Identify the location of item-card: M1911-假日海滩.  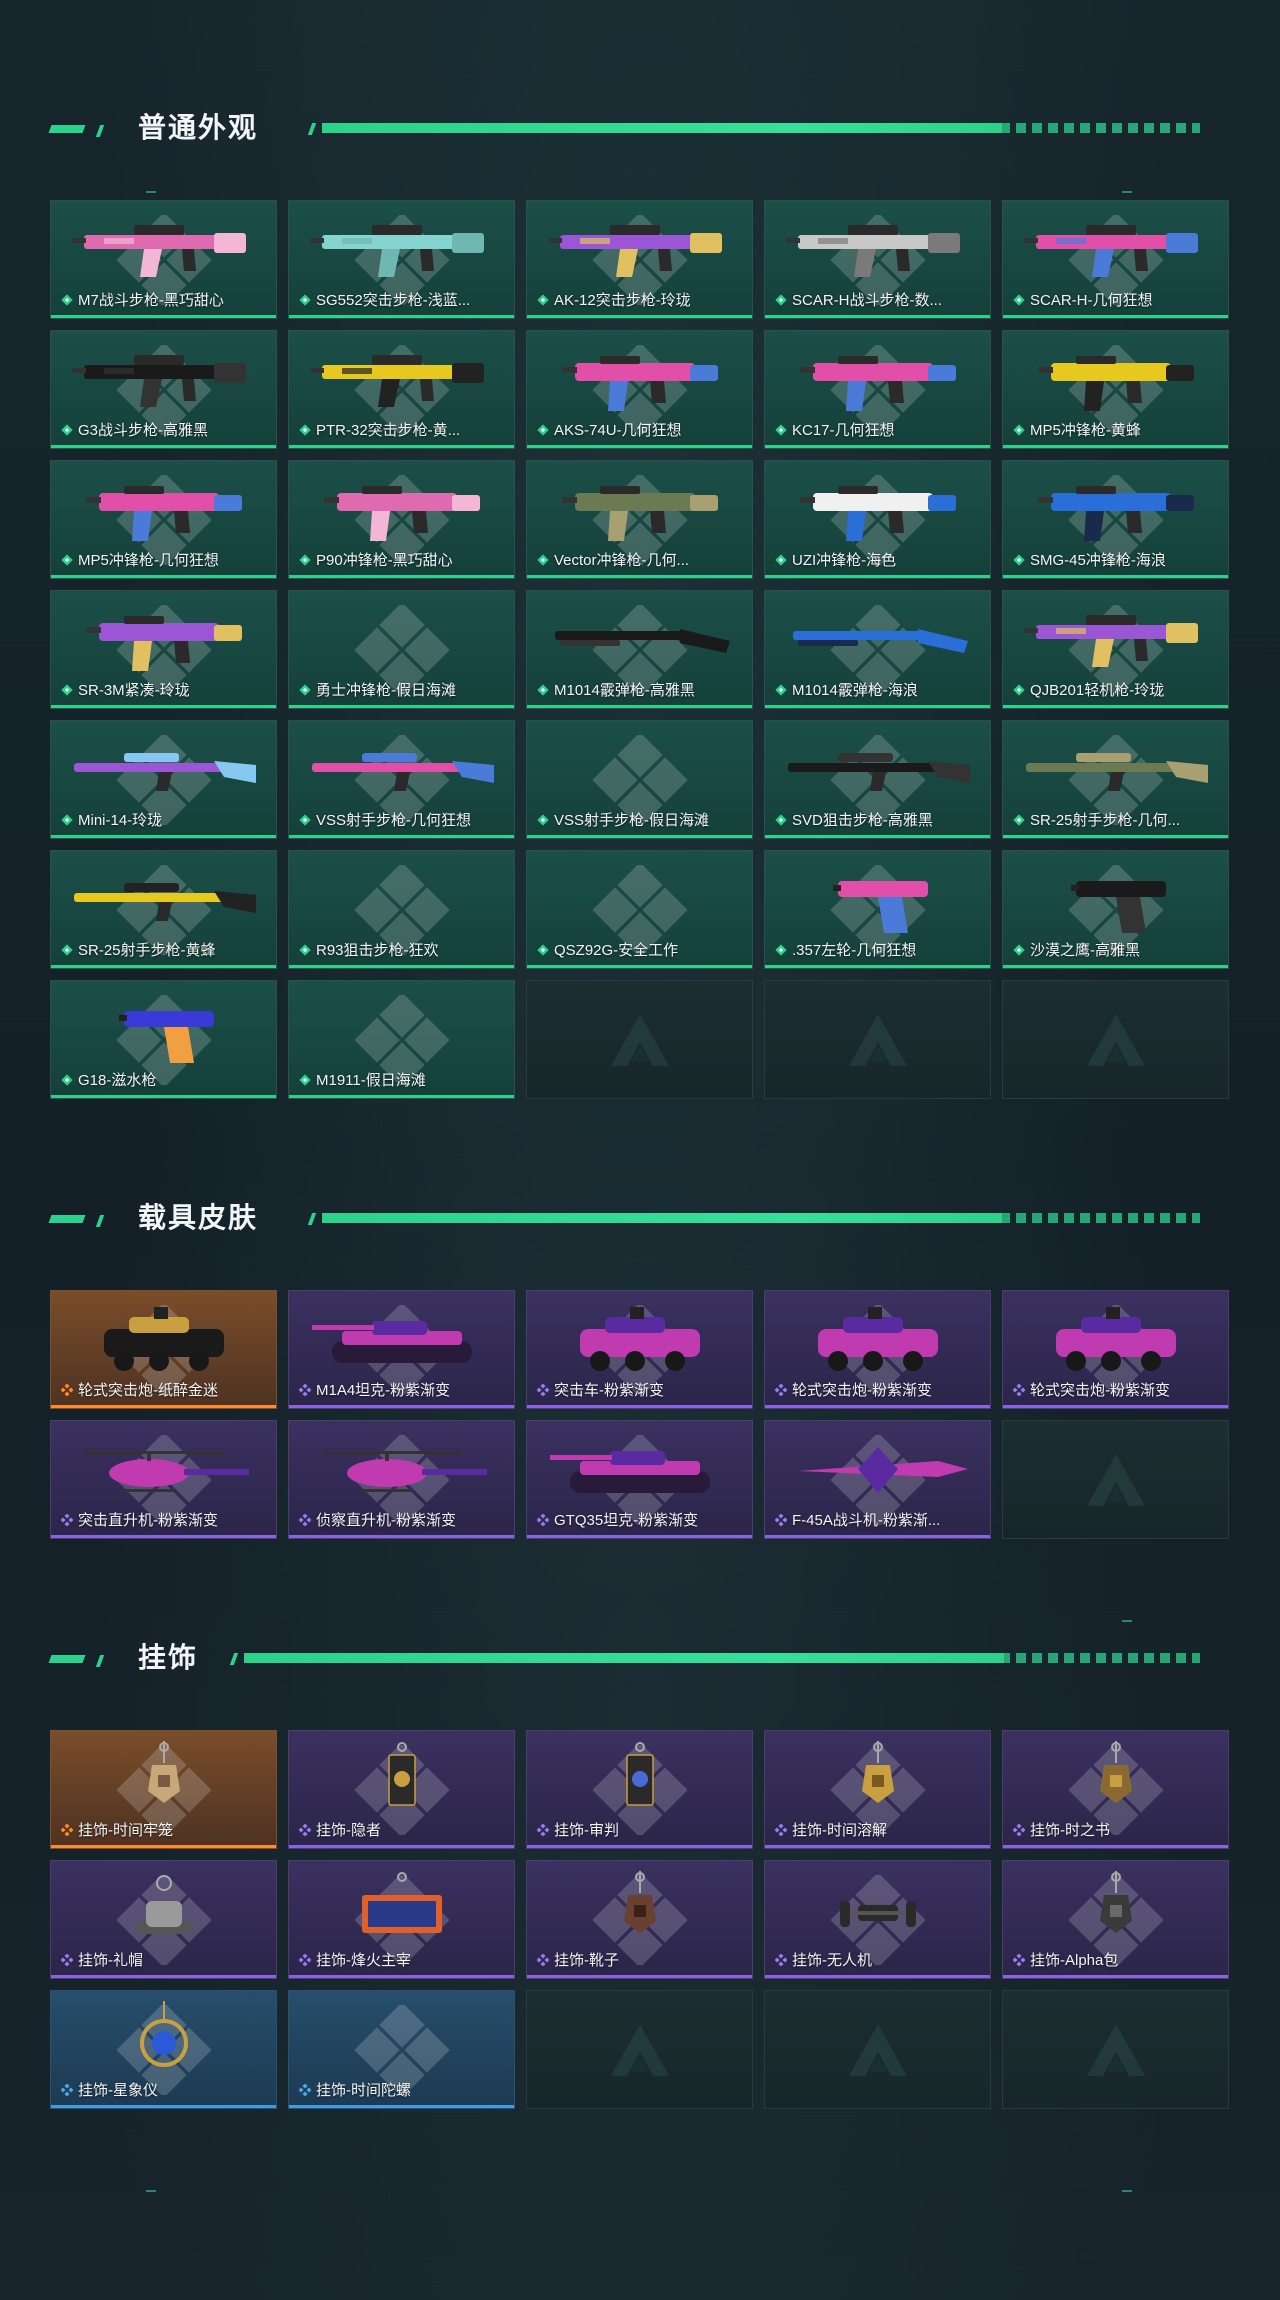
(401, 1039).